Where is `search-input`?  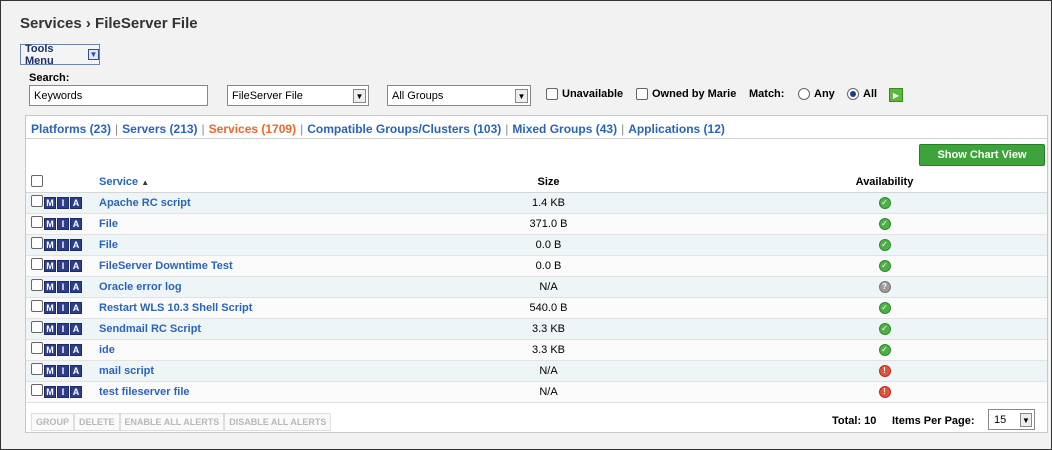 search-input is located at coordinates (118, 95).